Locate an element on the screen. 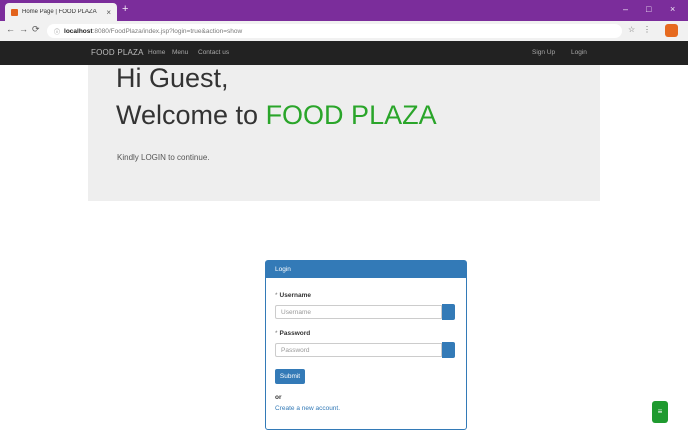 This screenshot has width=688, height=435. tab-title: Home Page | FOOD PLAZA is located at coordinates (59, 12).